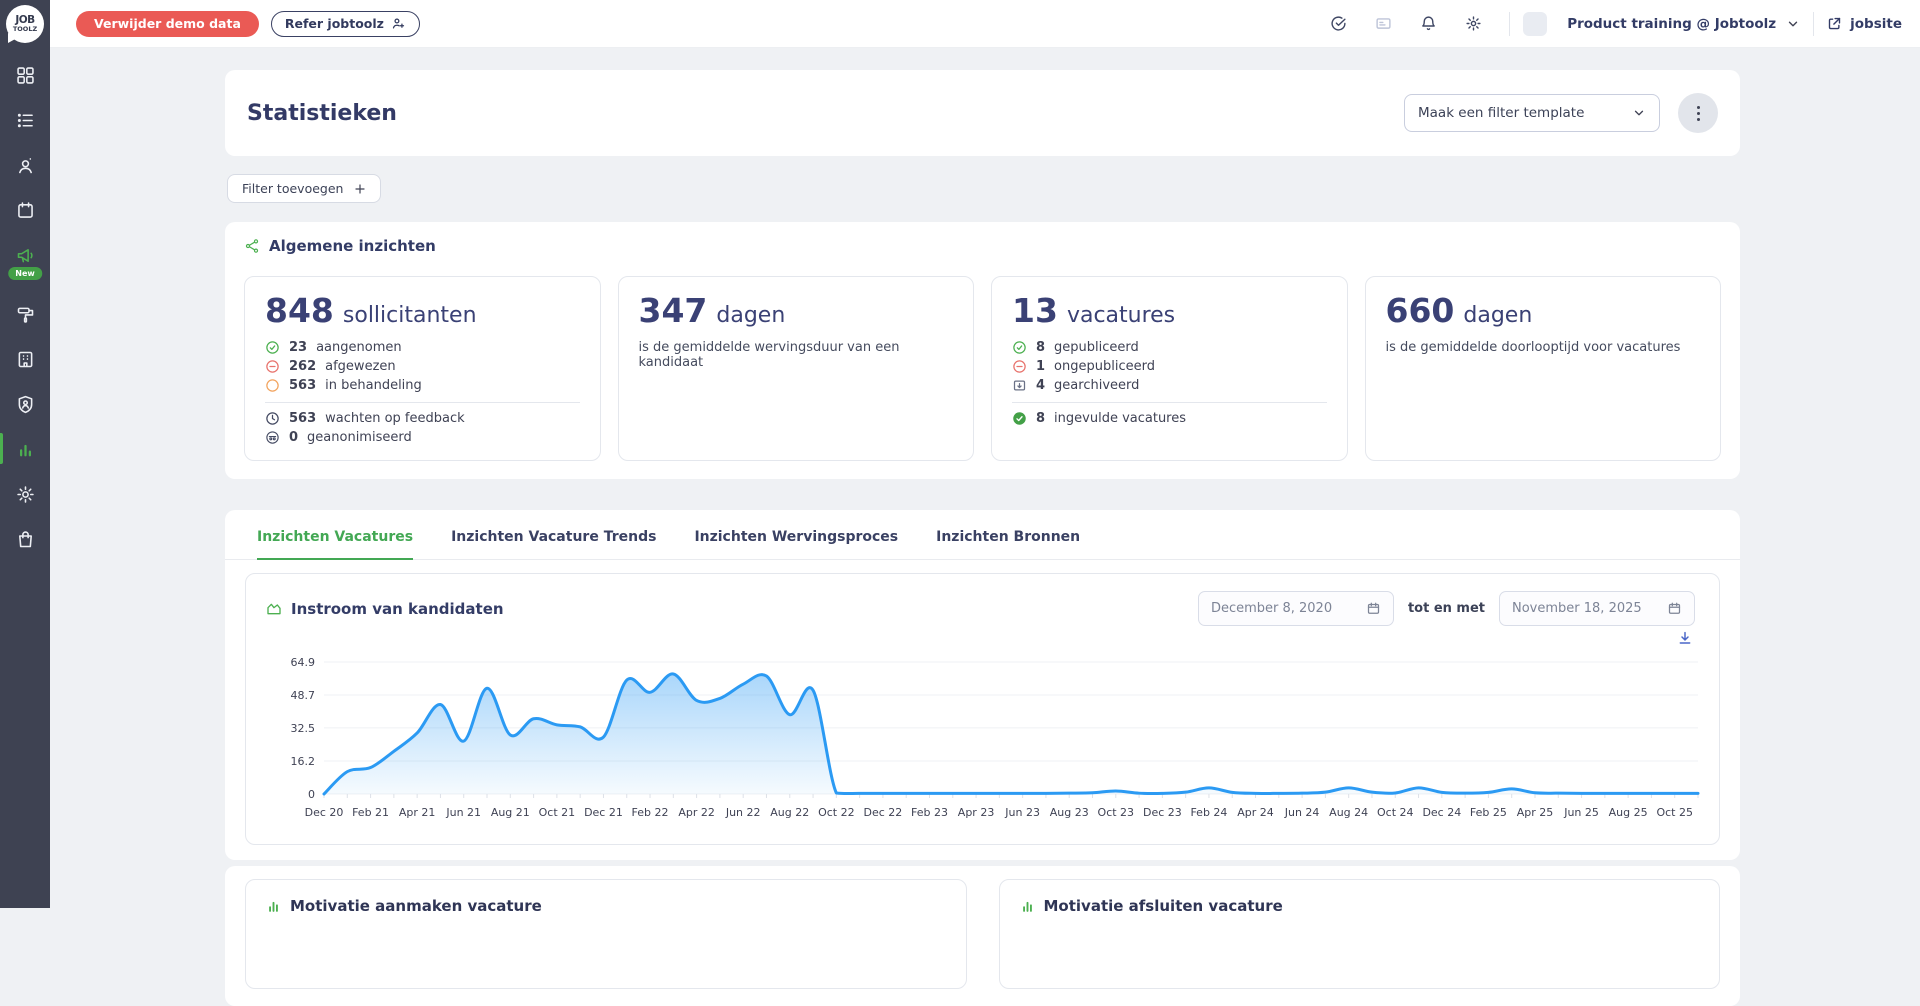 The height and width of the screenshot is (1006, 1920). I want to click on stat-row: 262 afgewezen, so click(422, 366).